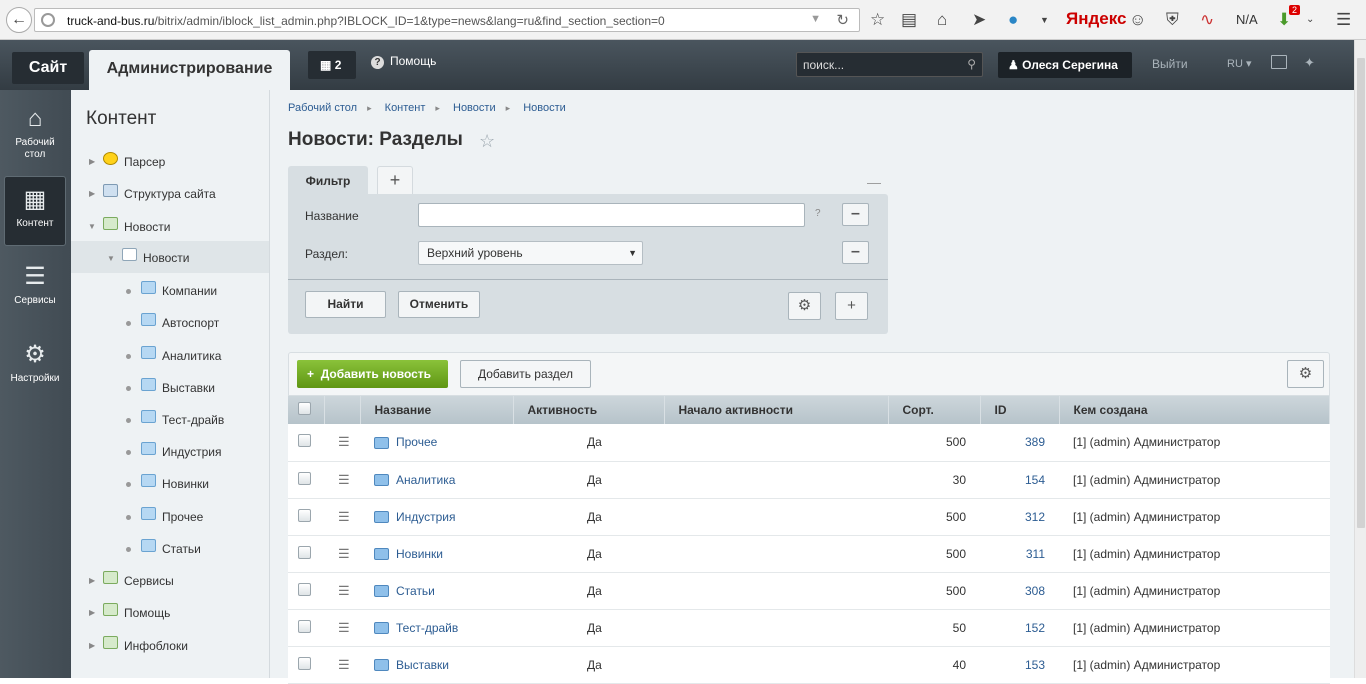 This screenshot has width=1366, height=684. What do you see at coordinates (425, 480) in the screenshot?
I see `section-name-link: Аналитика` at bounding box center [425, 480].